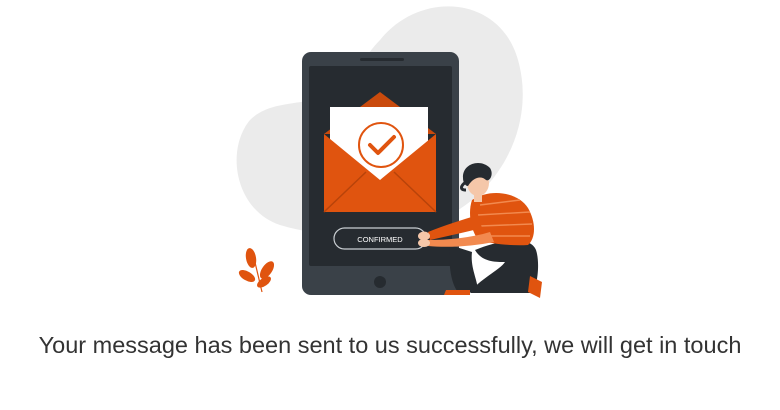  Describe the element at coordinates (380, 152) in the screenshot. I see `envelope-checkmark-icon` at that location.